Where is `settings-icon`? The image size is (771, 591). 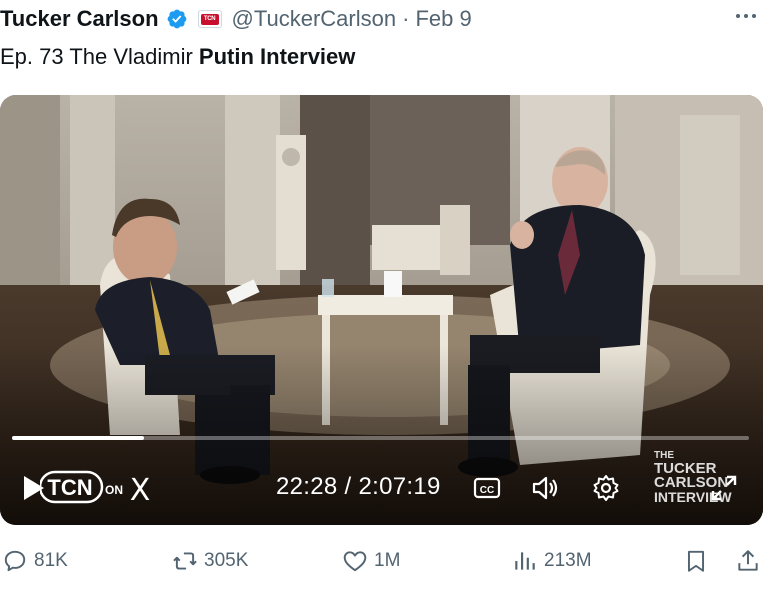
settings-icon is located at coordinates (606, 488).